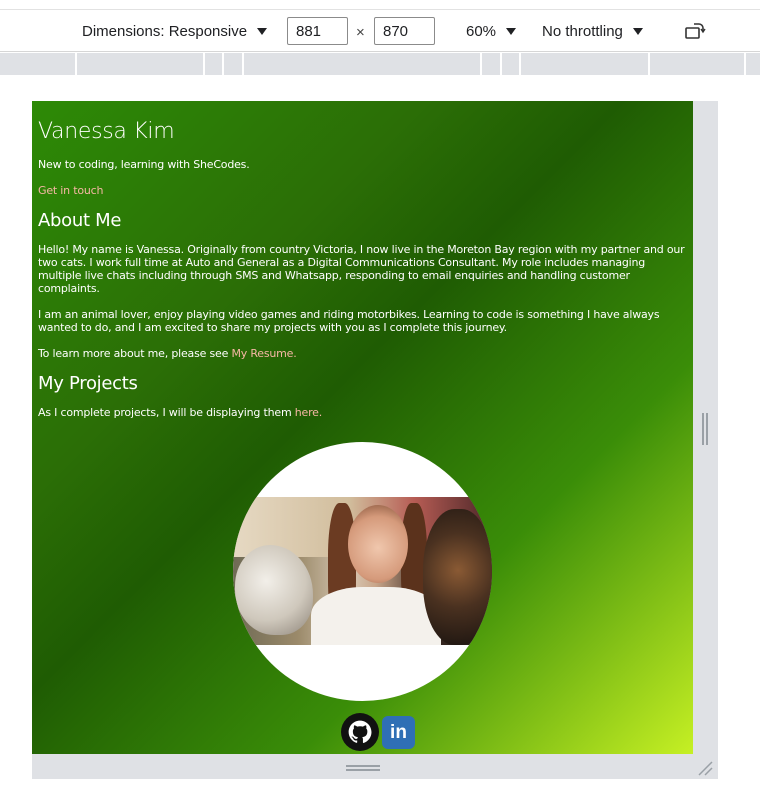 The height and width of the screenshot is (805, 760). I want to click on zoom-dropdown: 60%, so click(491, 31).